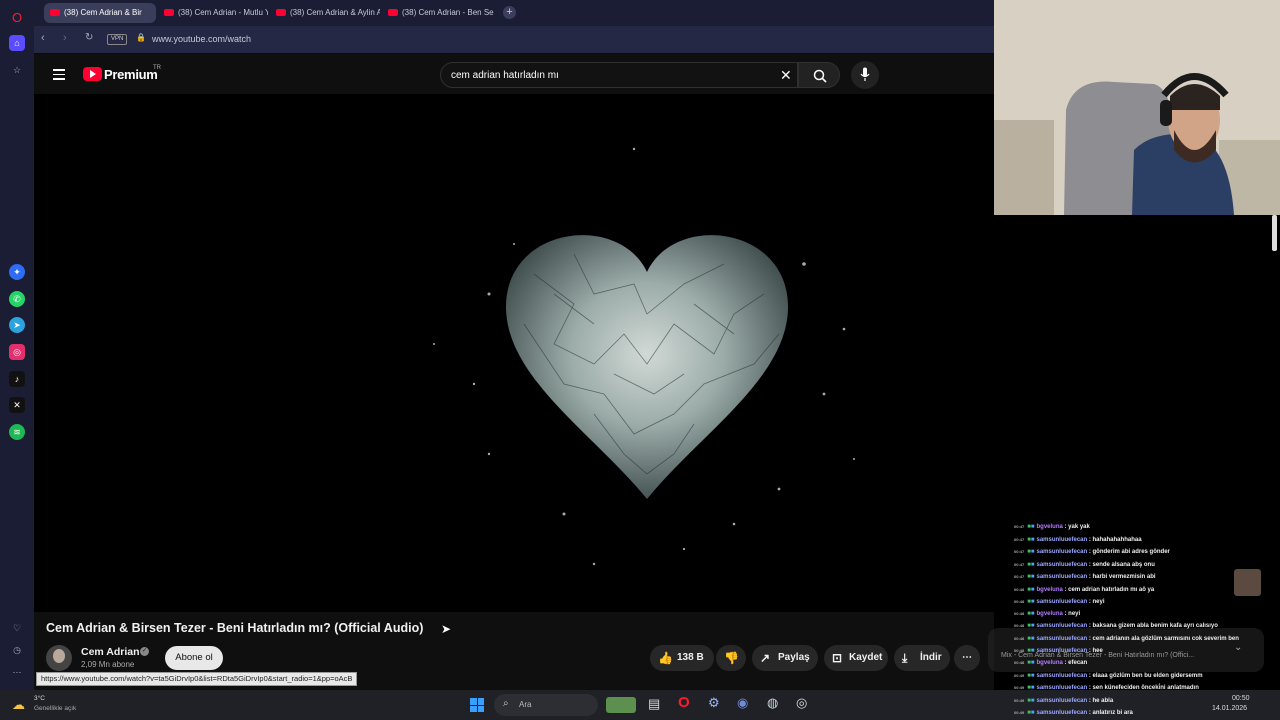 The image size is (1280, 720). Describe the element at coordinates (17, 352) in the screenshot. I see `instagram-icon: ◎` at that location.